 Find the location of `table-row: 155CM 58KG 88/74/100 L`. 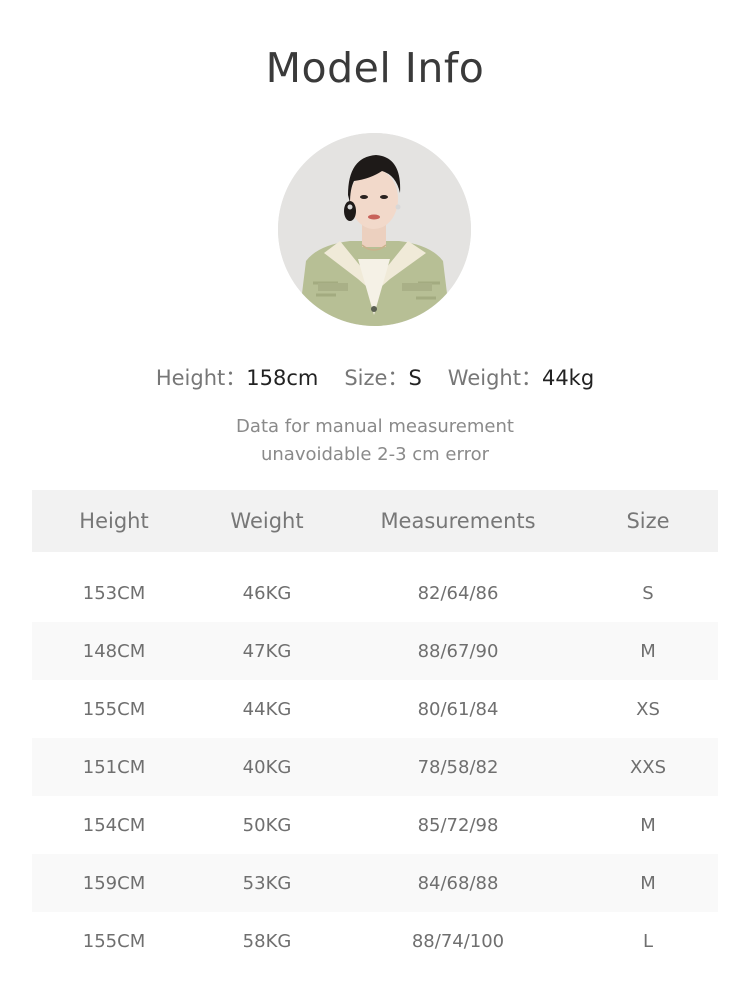

table-row: 155CM 58KG 88/74/100 L is located at coordinates (375, 941).